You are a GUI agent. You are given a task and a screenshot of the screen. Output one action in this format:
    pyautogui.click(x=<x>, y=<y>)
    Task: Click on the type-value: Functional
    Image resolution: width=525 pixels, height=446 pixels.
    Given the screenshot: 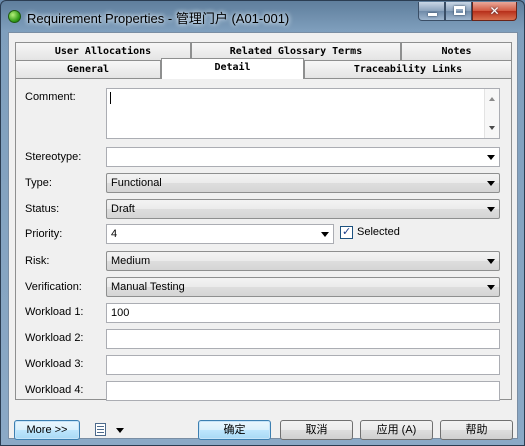 What is the action you would take?
    pyautogui.click(x=136, y=183)
    